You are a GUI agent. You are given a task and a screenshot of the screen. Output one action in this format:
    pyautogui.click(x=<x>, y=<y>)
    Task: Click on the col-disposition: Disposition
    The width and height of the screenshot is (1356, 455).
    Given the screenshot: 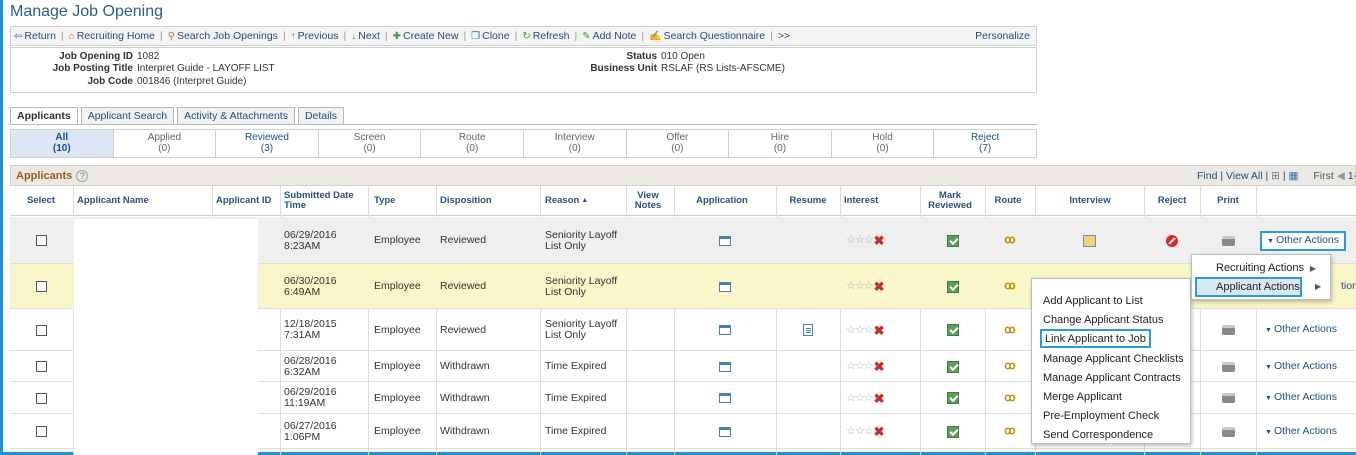 What is the action you would take?
    pyautogui.click(x=485, y=201)
    